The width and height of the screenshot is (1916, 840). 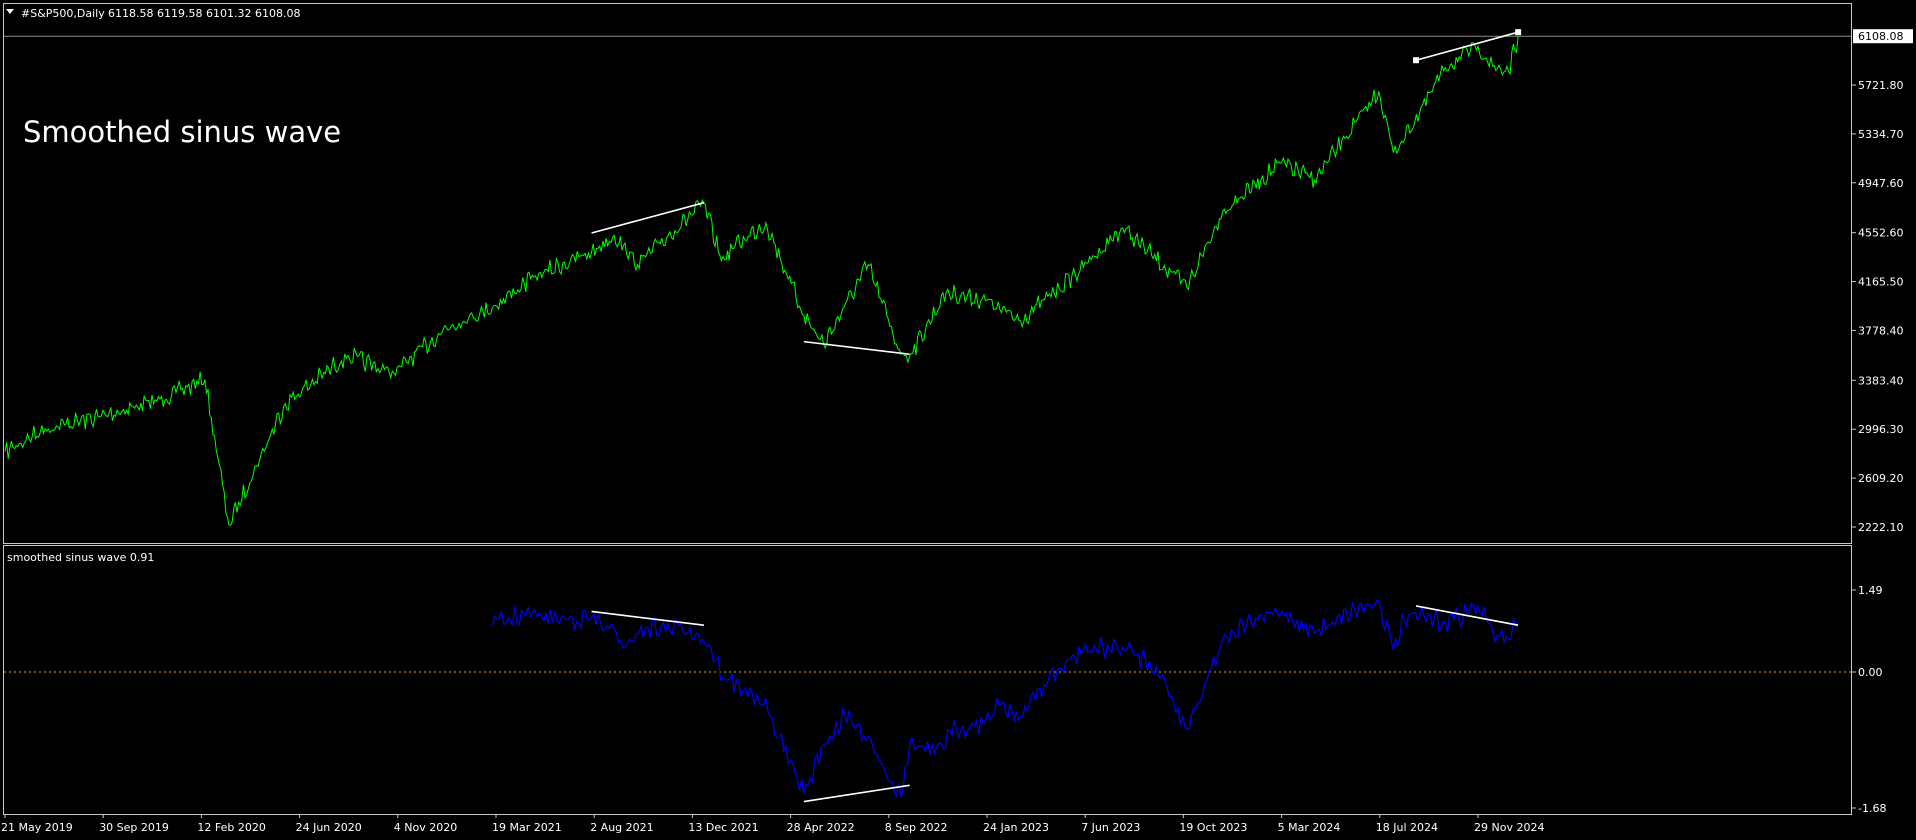 What do you see at coordinates (527, 827) in the screenshot?
I see `time-axis-tick-label: 19 Mar 2021` at bounding box center [527, 827].